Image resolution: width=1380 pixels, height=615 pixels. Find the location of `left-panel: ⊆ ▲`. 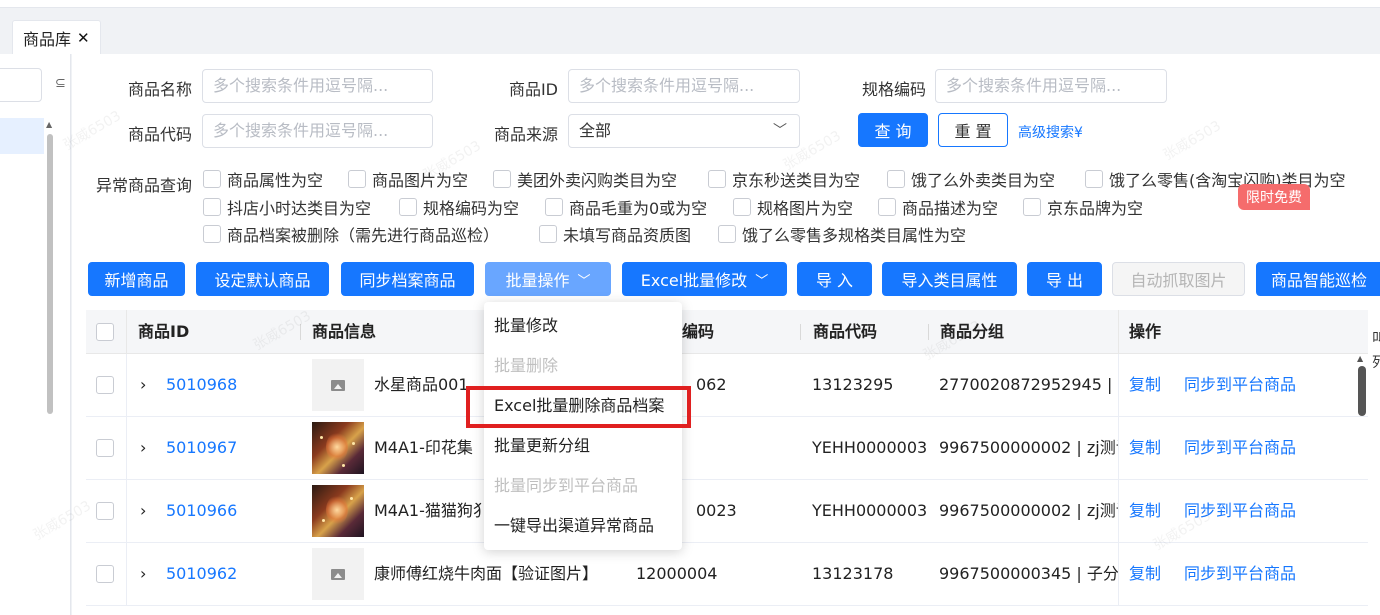

left-panel: ⊆ ▲ is located at coordinates (35, 334).